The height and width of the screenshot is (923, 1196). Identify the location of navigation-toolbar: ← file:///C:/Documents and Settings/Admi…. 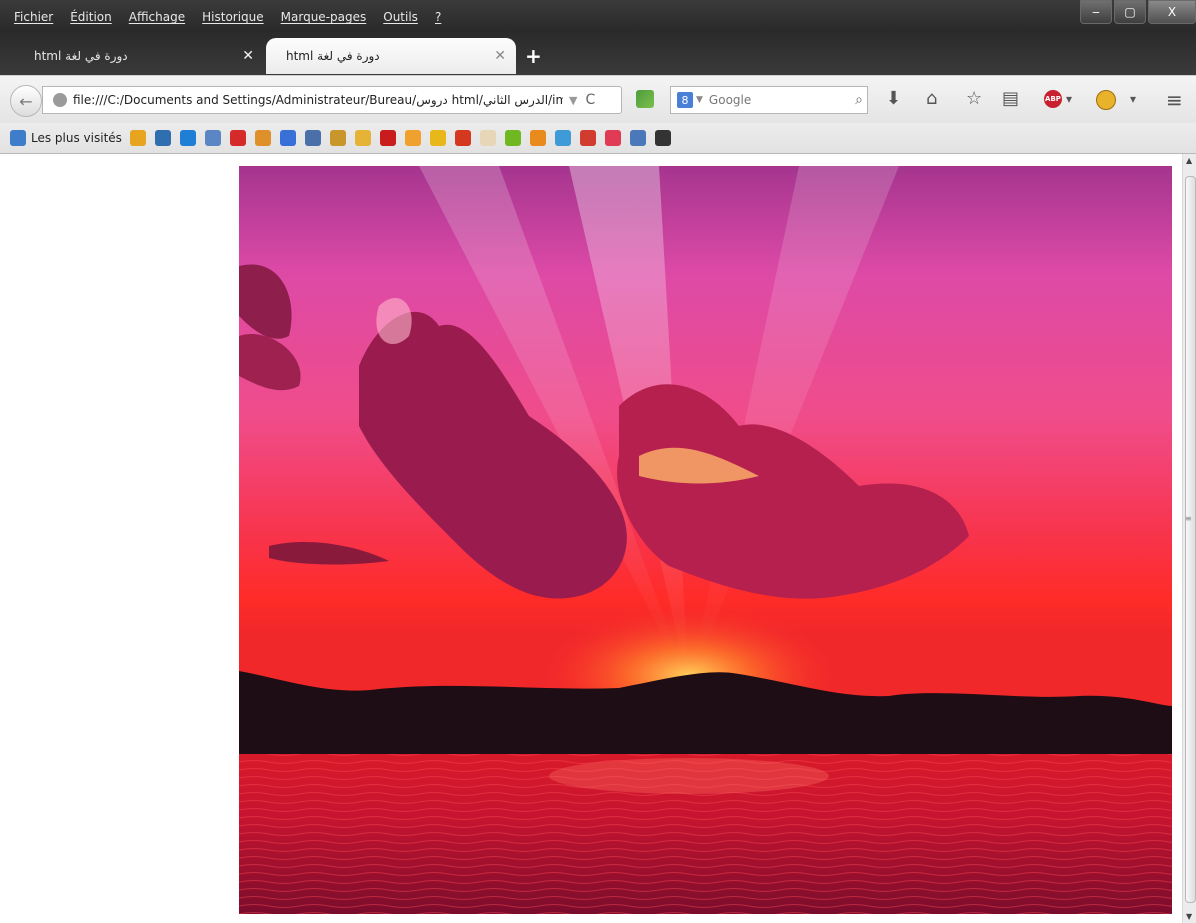
(598, 99).